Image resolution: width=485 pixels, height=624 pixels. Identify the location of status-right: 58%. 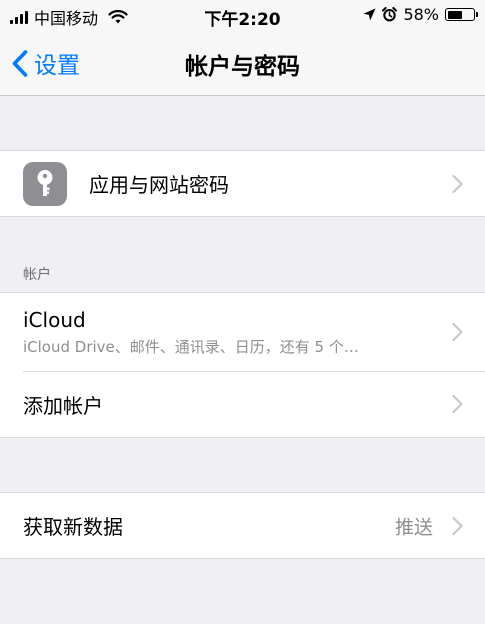
(420, 14).